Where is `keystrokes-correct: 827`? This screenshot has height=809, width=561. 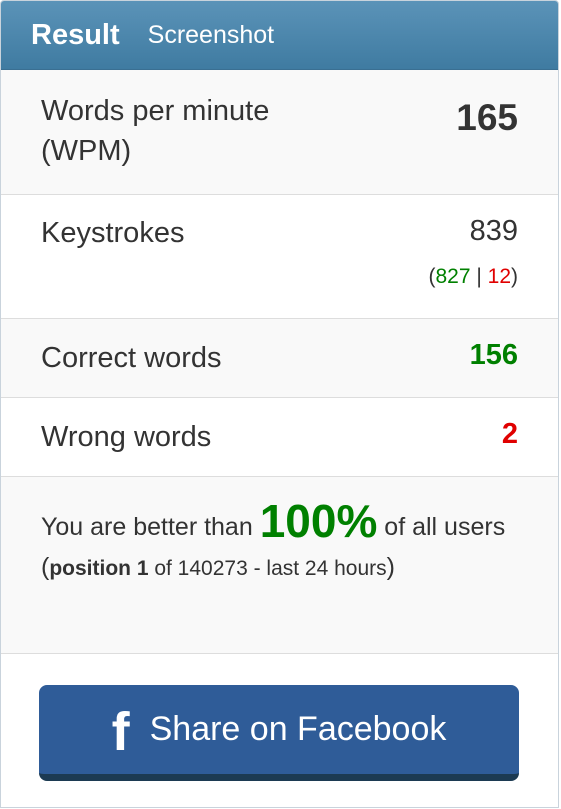 keystrokes-correct: 827 is located at coordinates (453, 276).